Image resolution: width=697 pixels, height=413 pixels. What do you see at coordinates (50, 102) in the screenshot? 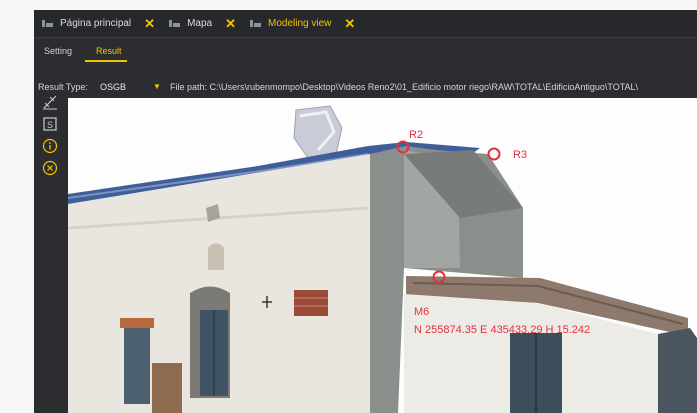
I see `measure-icon` at bounding box center [50, 102].